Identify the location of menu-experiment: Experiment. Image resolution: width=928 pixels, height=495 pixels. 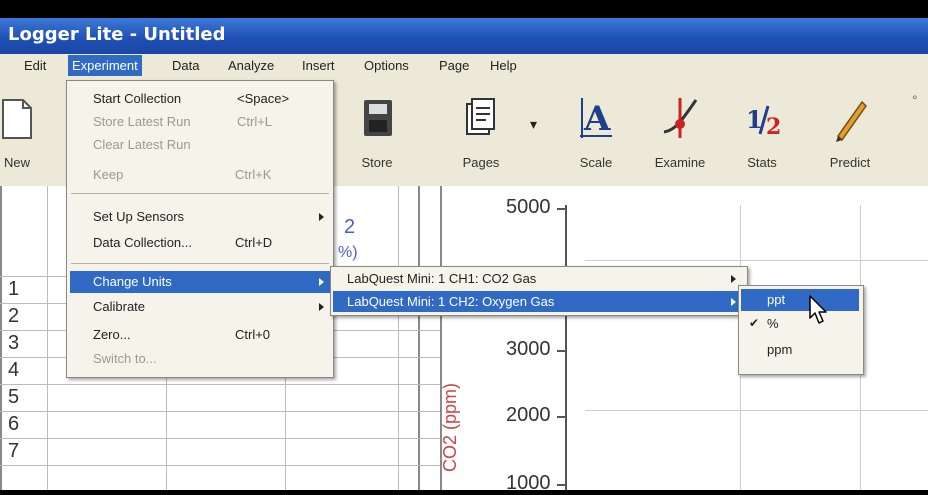
(105, 65).